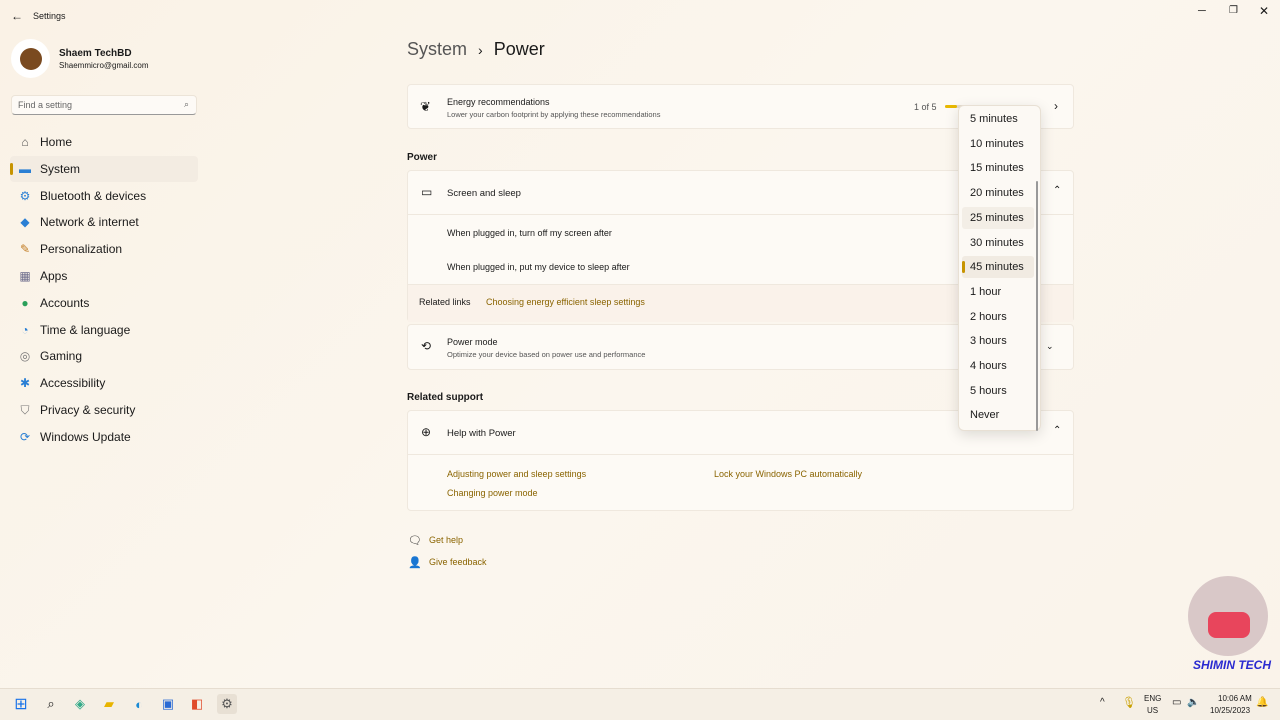 Image resolution: width=1280 pixels, height=720 pixels. I want to click on volume-icon: 🔈, so click(1193, 702).